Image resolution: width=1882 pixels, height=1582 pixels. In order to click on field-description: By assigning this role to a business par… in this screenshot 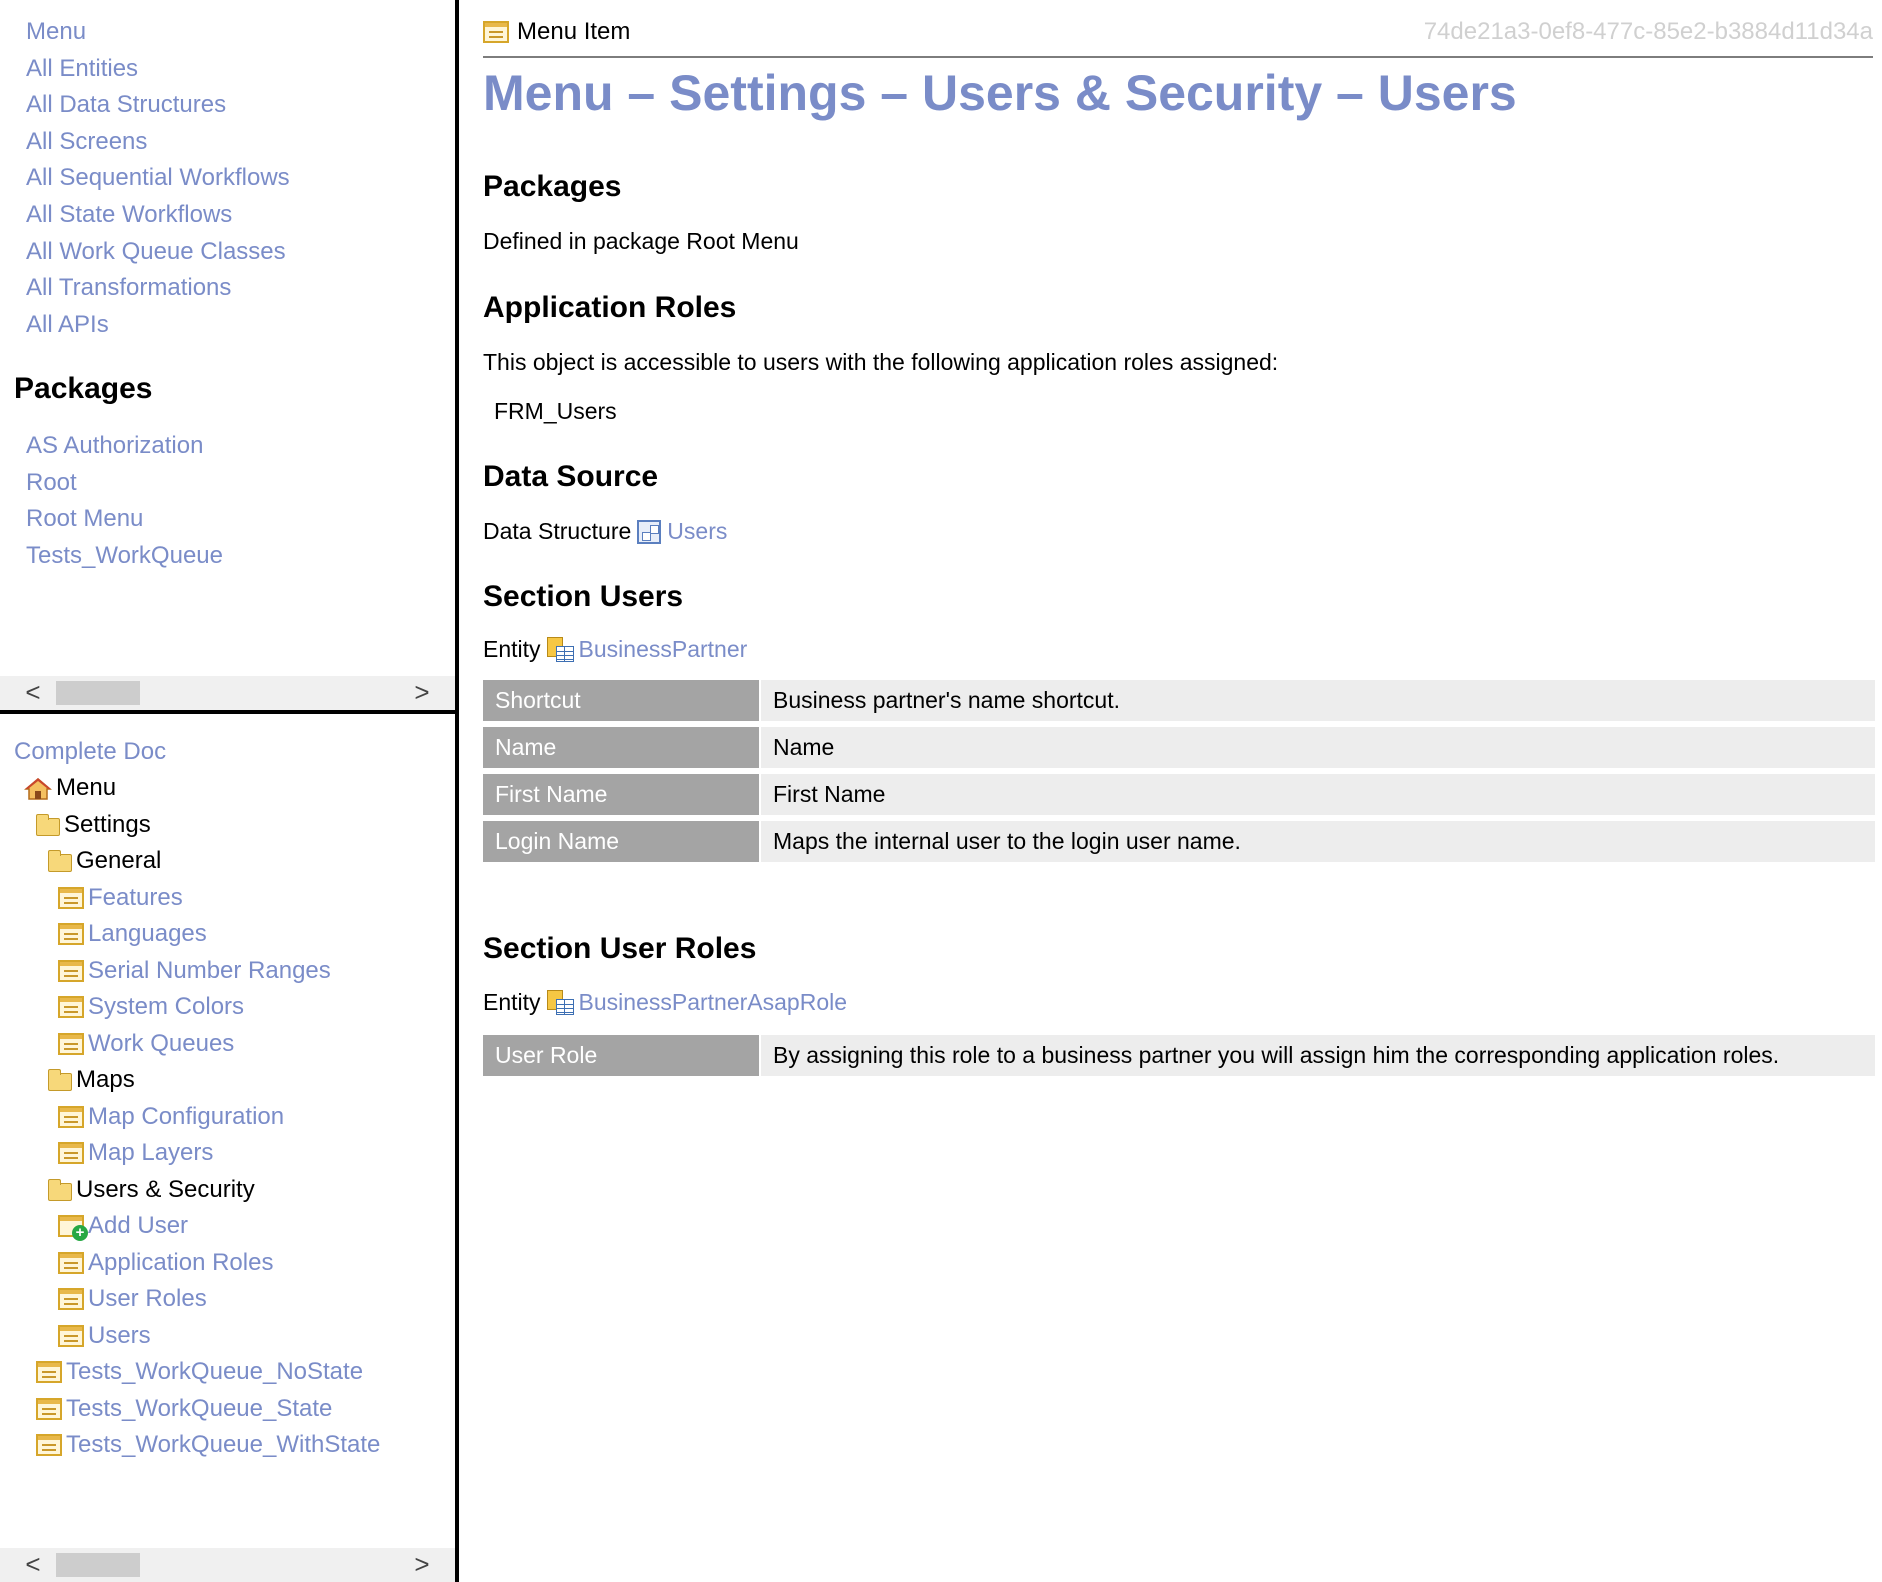, I will do `click(1318, 1055)`.